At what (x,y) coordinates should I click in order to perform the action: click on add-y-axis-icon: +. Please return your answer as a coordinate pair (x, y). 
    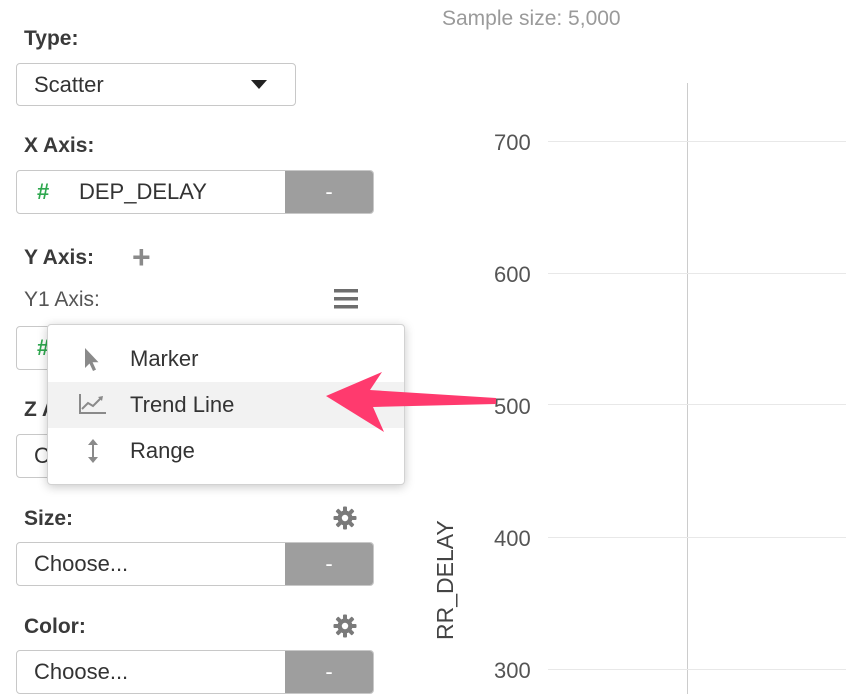
    Looking at the image, I should click on (141, 257).